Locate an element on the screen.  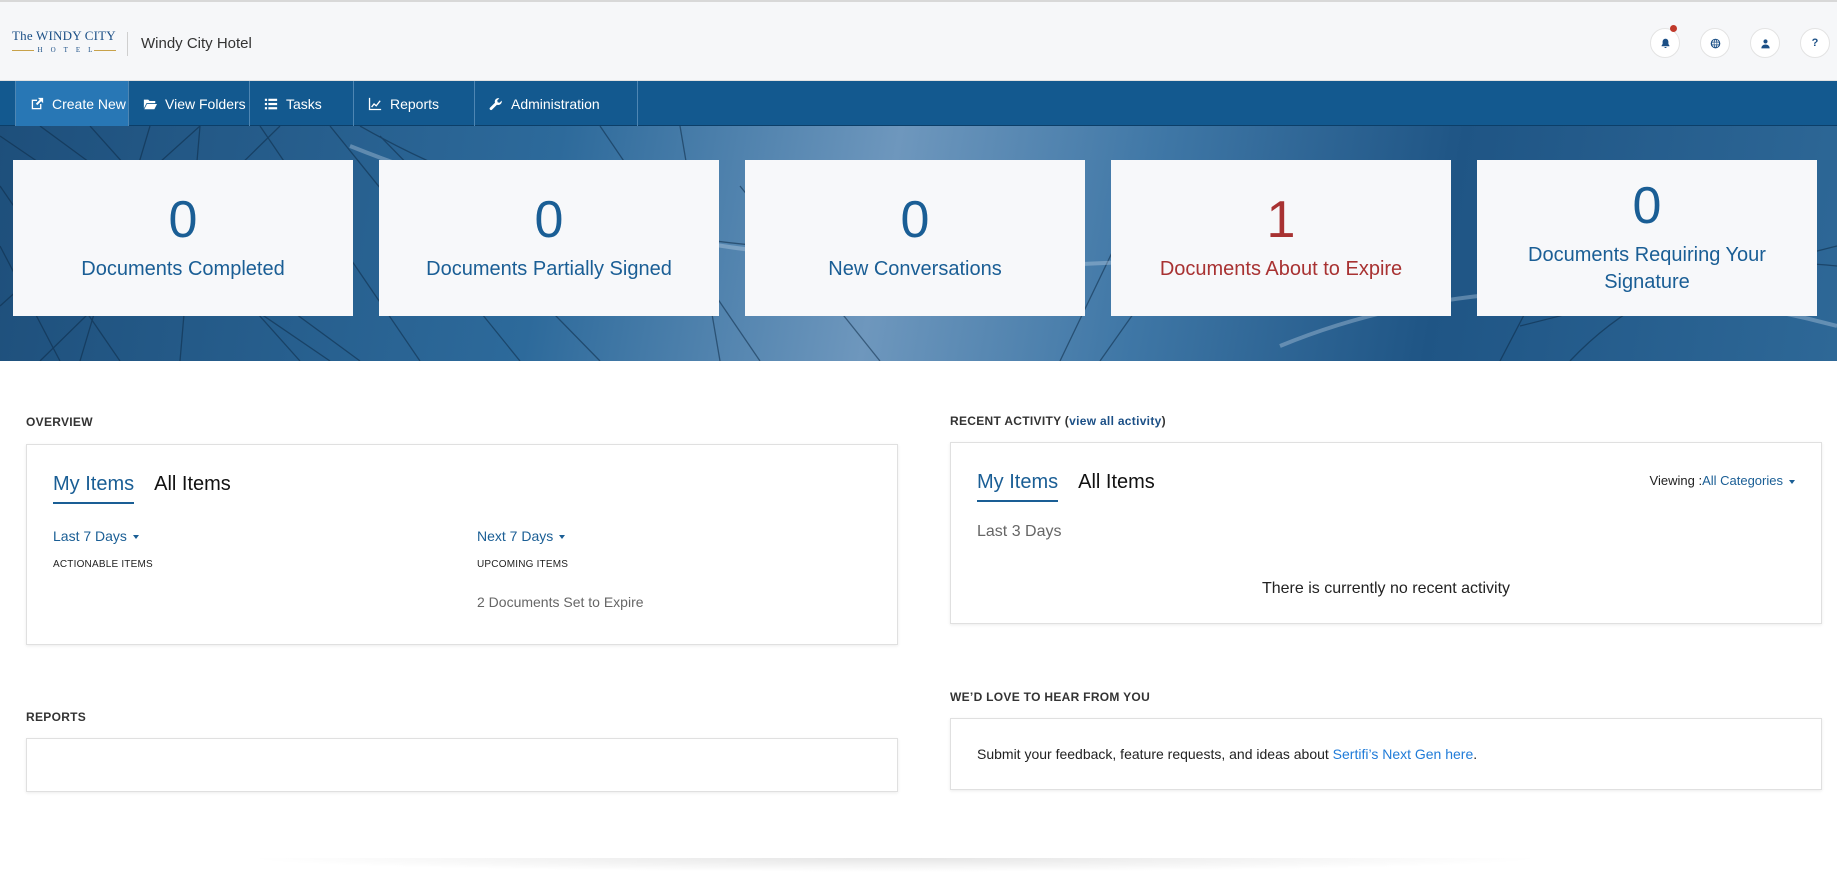
recent-tabs: My Items All Items is located at coordinates (1066, 486).